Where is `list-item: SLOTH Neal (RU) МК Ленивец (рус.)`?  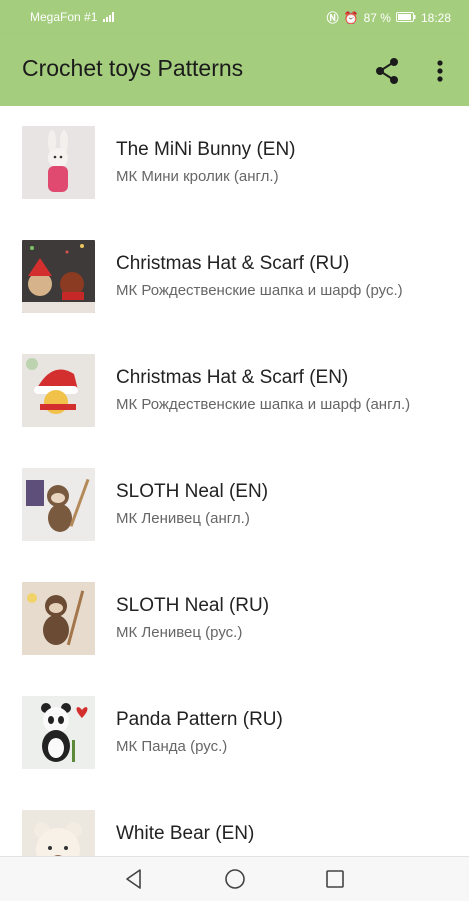 list-item: SLOTH Neal (RU) МК Ленивец (рус.) is located at coordinates (234, 619).